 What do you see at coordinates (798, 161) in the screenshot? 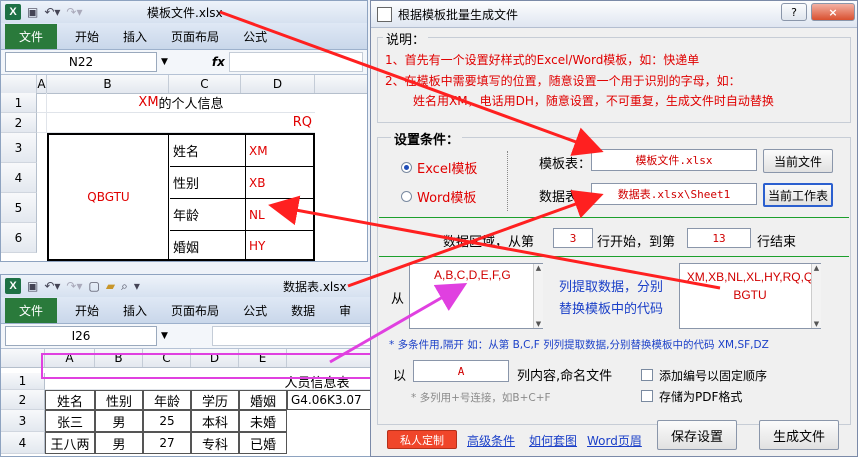
I see `current-file-button: 当前文件` at bounding box center [798, 161].